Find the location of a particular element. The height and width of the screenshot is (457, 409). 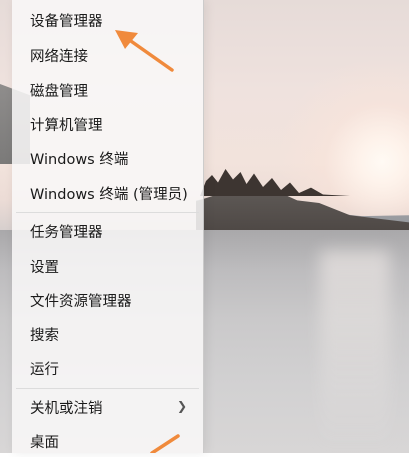

menu-item-label: 搜索 is located at coordinates (44, 335).